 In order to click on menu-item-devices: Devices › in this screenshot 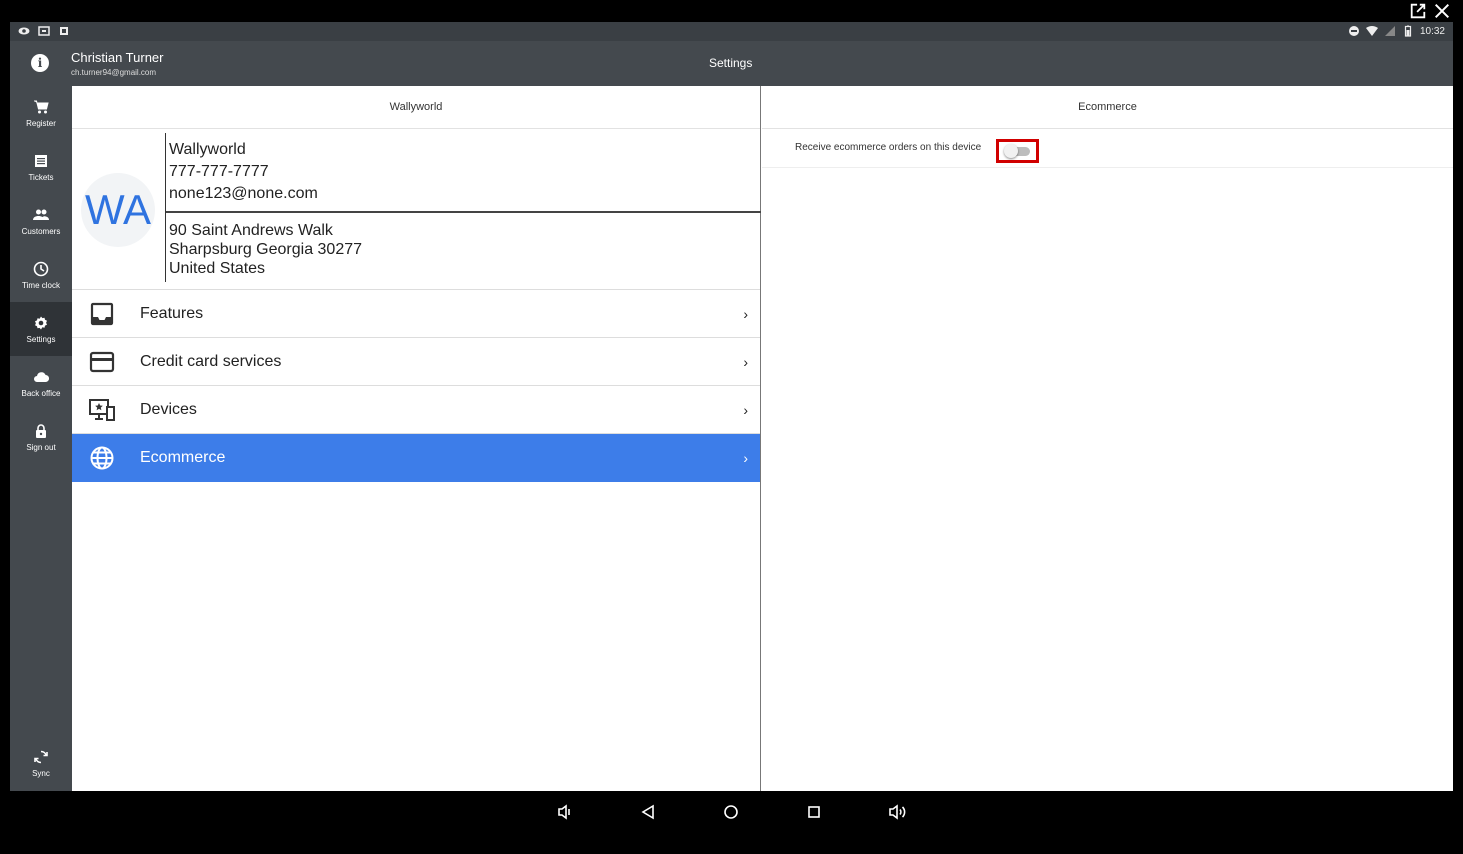, I will do `click(416, 410)`.